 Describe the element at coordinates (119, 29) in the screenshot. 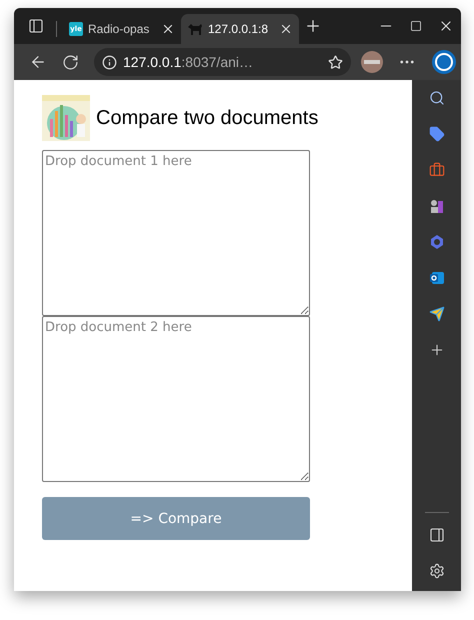

I see `tab-title: Radio-opas` at that location.